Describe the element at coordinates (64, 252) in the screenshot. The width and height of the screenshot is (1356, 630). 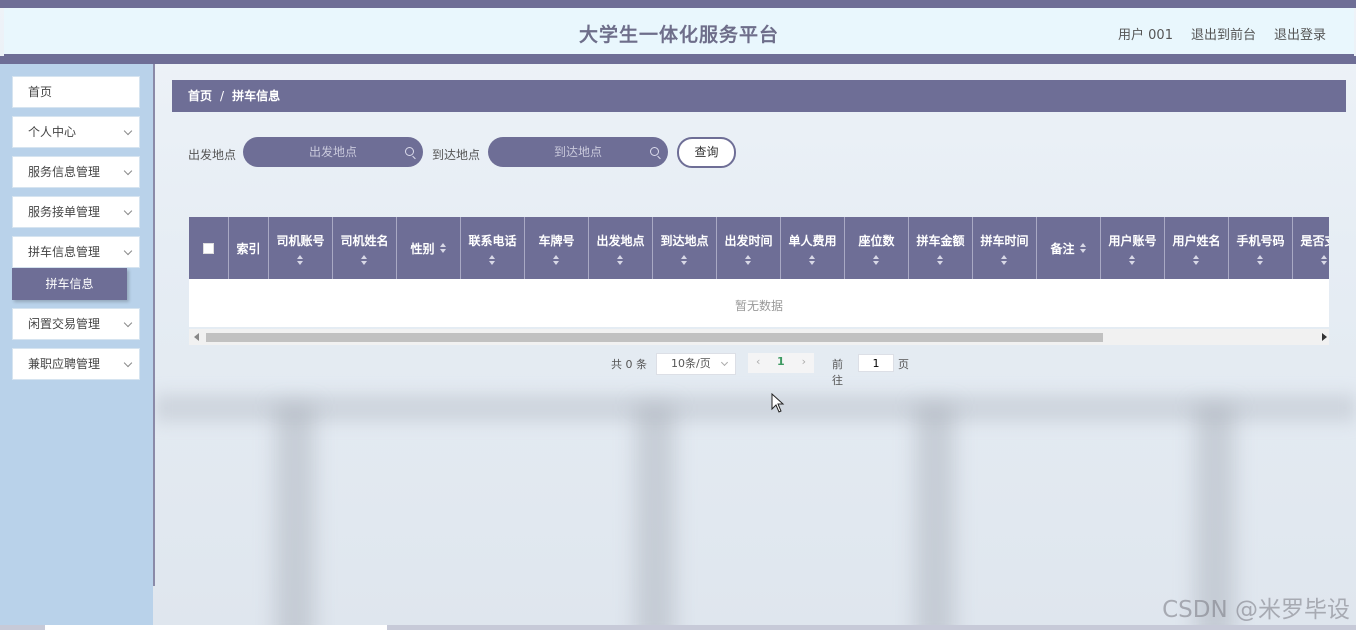
I see `sidebar-item-label: 拼车信息管理` at that location.